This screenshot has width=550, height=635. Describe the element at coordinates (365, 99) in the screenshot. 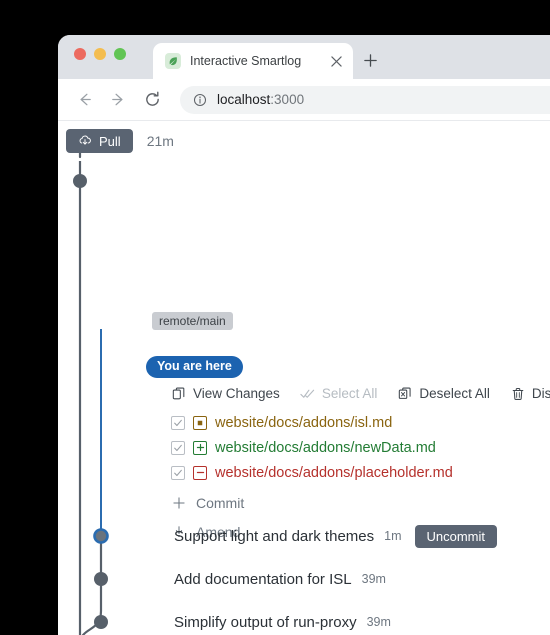

I see `address-bar: localhost:3000` at that location.